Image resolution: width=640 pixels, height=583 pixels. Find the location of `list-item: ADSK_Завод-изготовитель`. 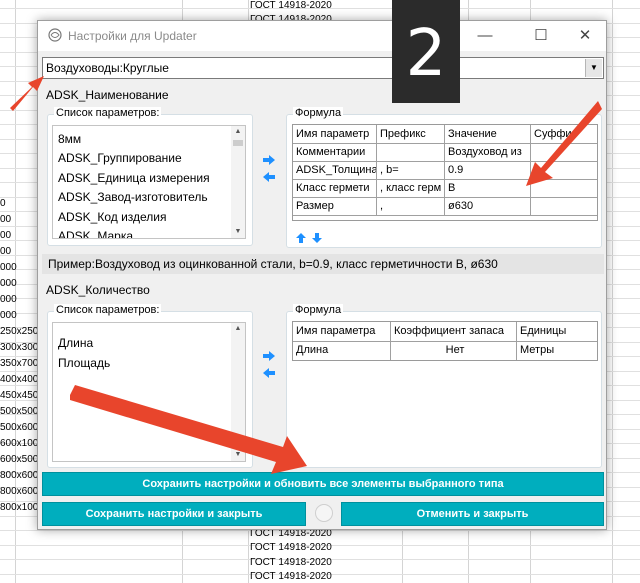

list-item: ADSK_Завод-изготовитель is located at coordinates (133, 197).